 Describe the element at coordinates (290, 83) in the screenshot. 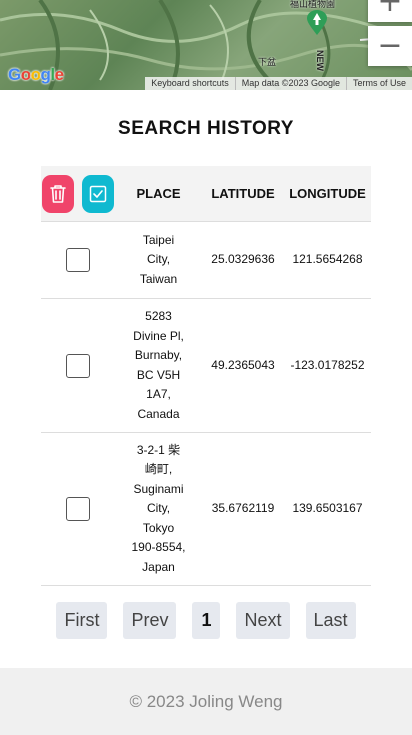

I see `map-data-text: Map data ©2023 Google` at that location.